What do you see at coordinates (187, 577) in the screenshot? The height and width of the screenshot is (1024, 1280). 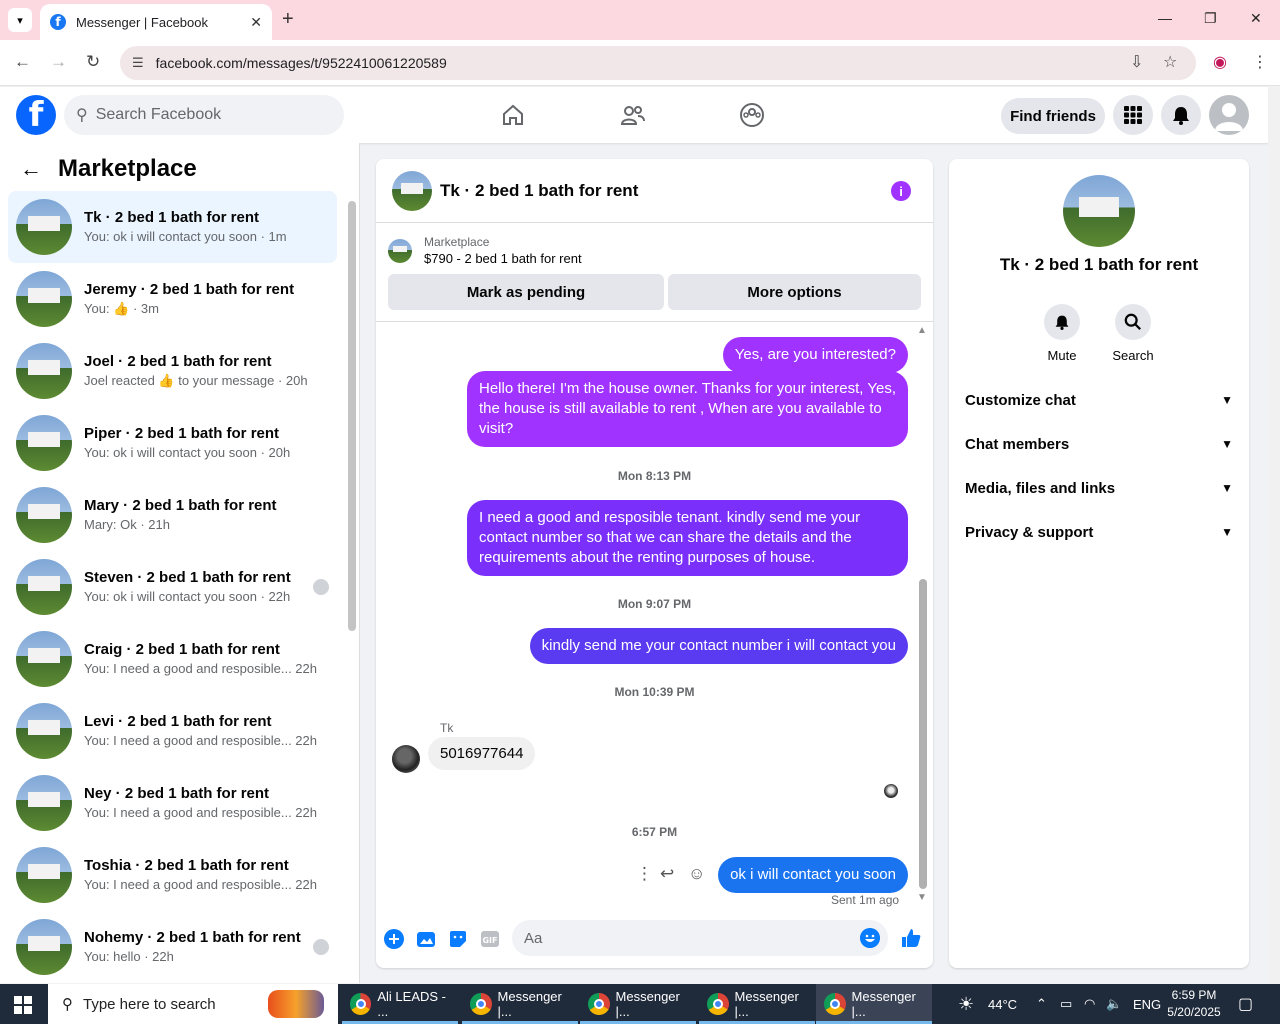 I see `conversation-name: Steven · 2 bed 1 bath for rent` at bounding box center [187, 577].